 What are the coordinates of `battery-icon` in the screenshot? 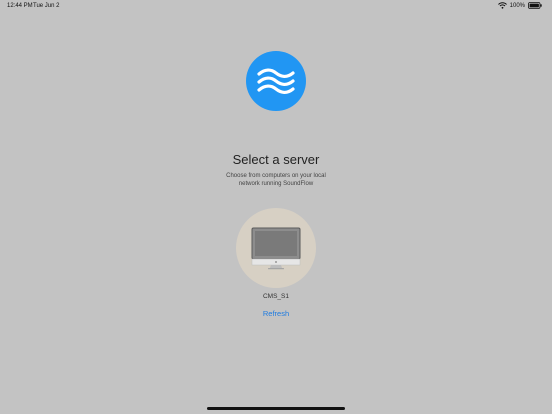 It's located at (535, 5).